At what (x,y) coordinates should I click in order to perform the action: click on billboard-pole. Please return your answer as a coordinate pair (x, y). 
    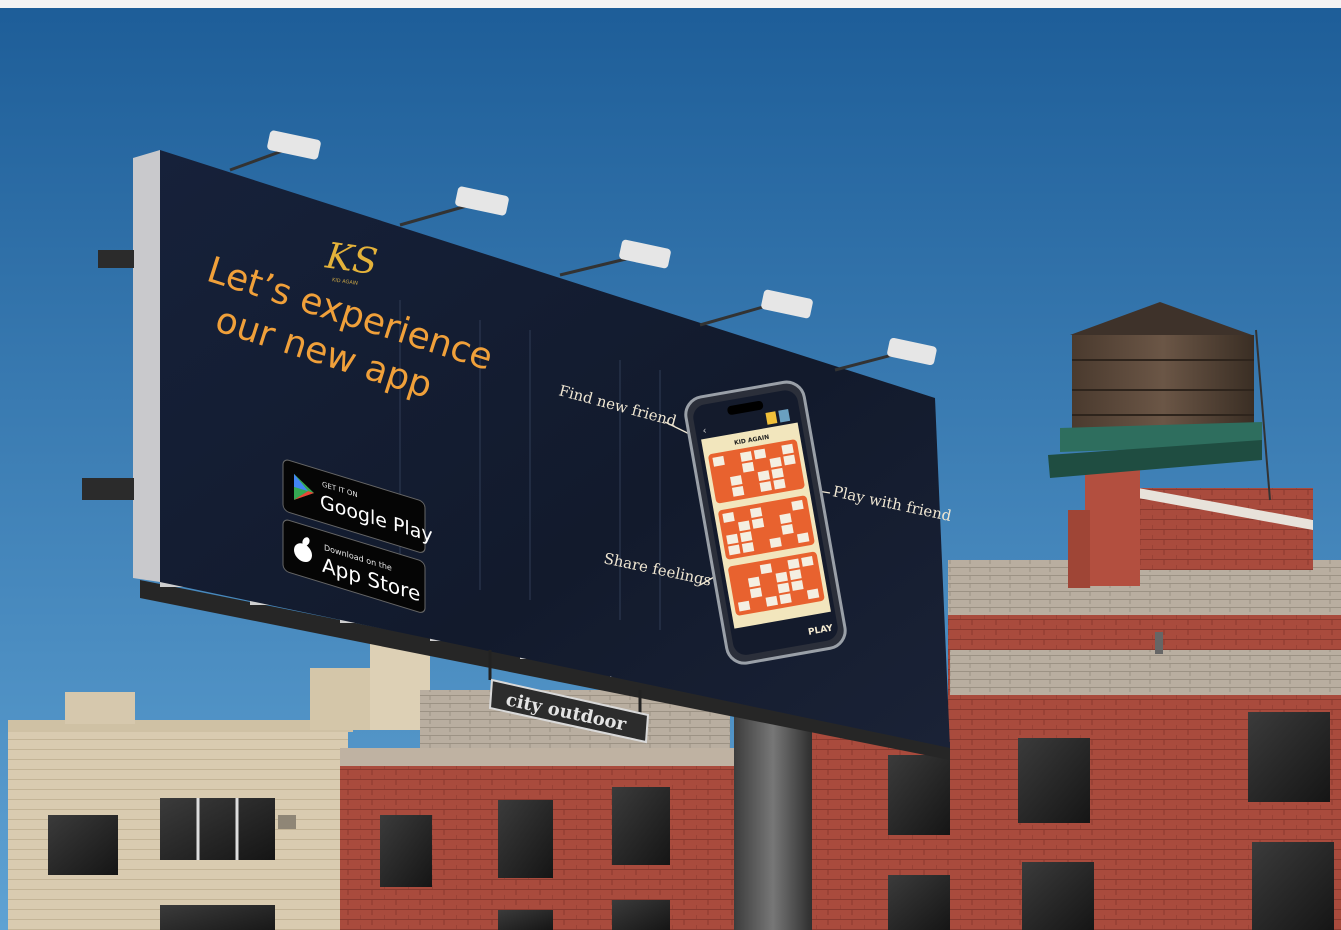
    Looking at the image, I should click on (773, 822).